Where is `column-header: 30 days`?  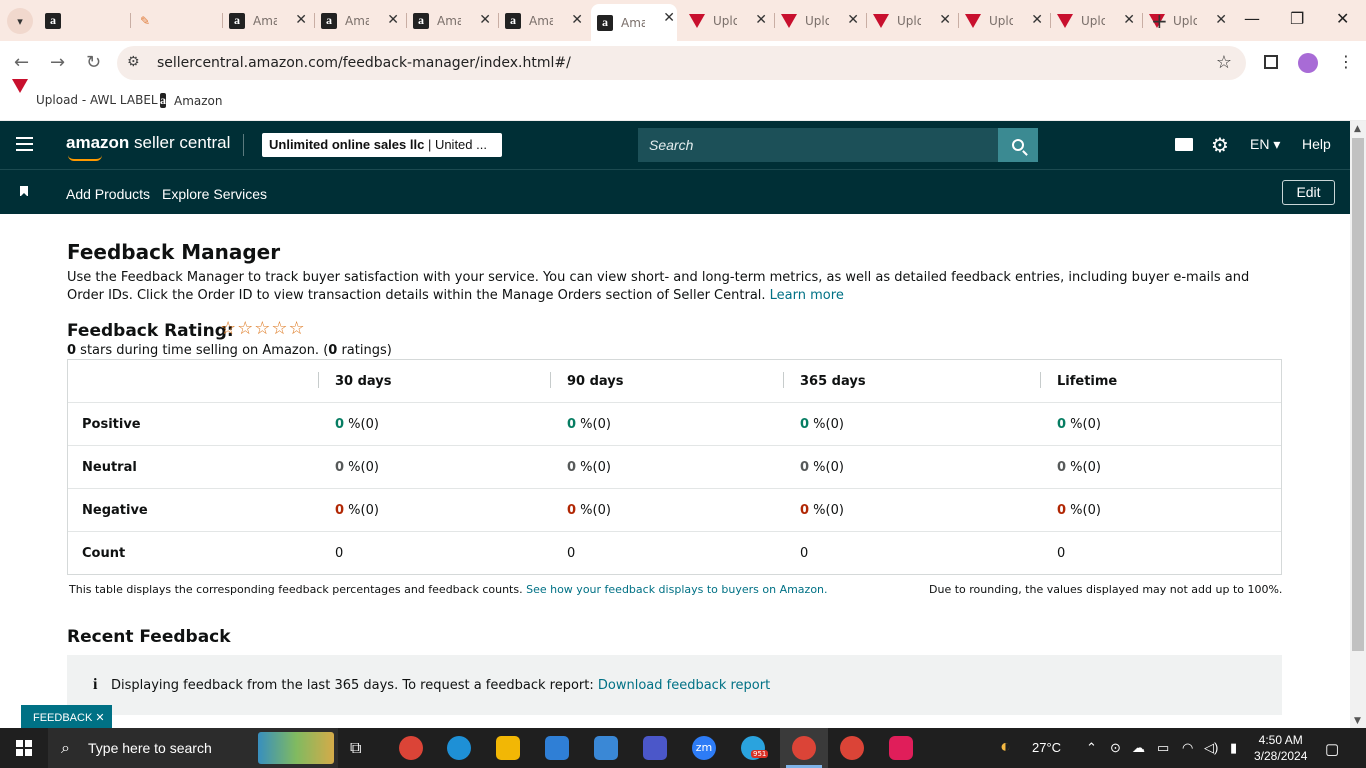
column-header: 30 days is located at coordinates (363, 381).